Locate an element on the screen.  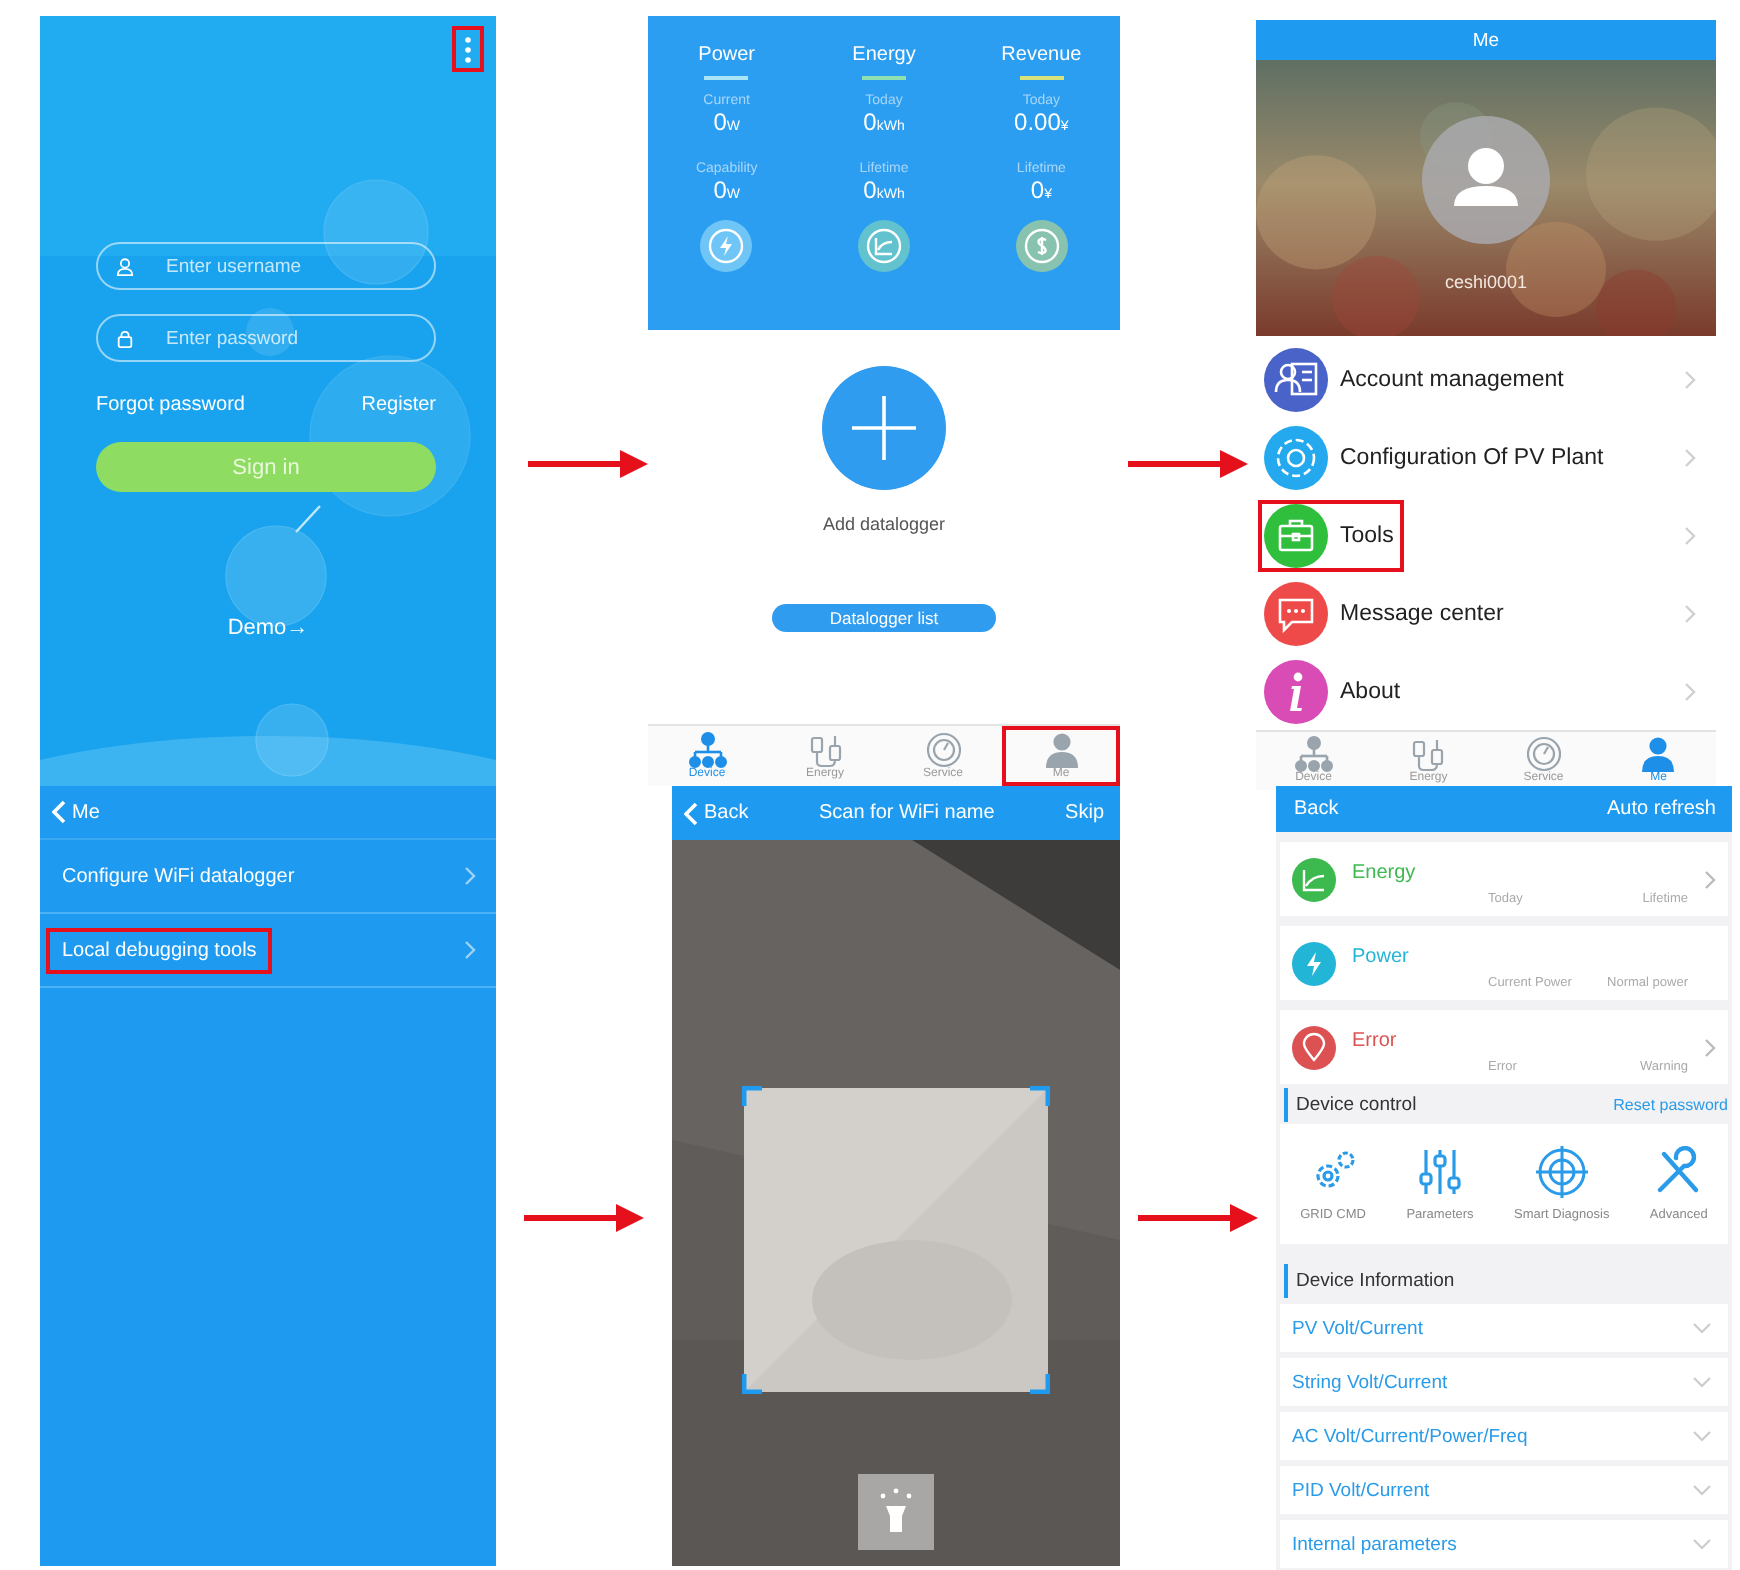
menu-item: Tools is located at coordinates (1486, 535).